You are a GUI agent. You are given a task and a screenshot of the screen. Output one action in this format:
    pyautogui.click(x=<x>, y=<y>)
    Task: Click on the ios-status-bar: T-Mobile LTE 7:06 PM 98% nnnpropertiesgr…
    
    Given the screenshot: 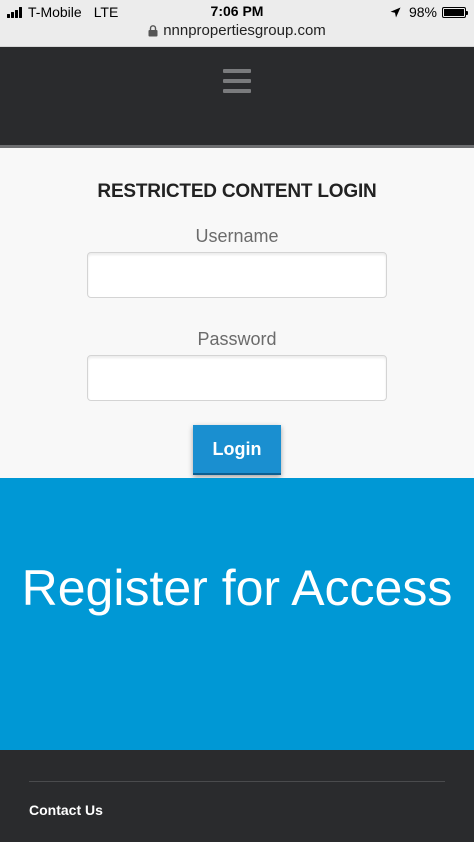 What is the action you would take?
    pyautogui.click(x=237, y=23)
    